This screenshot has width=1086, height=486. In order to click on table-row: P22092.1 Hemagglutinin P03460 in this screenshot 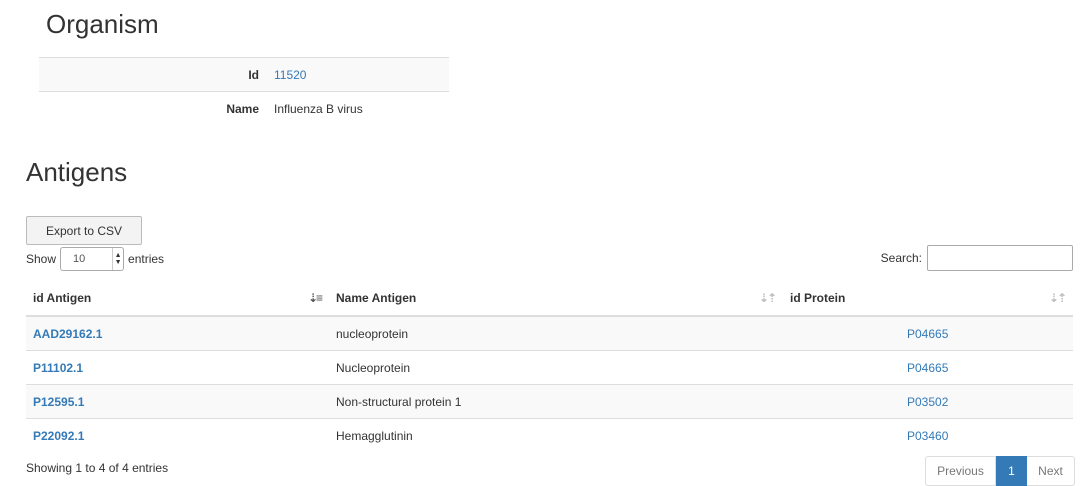, I will do `click(549, 435)`.